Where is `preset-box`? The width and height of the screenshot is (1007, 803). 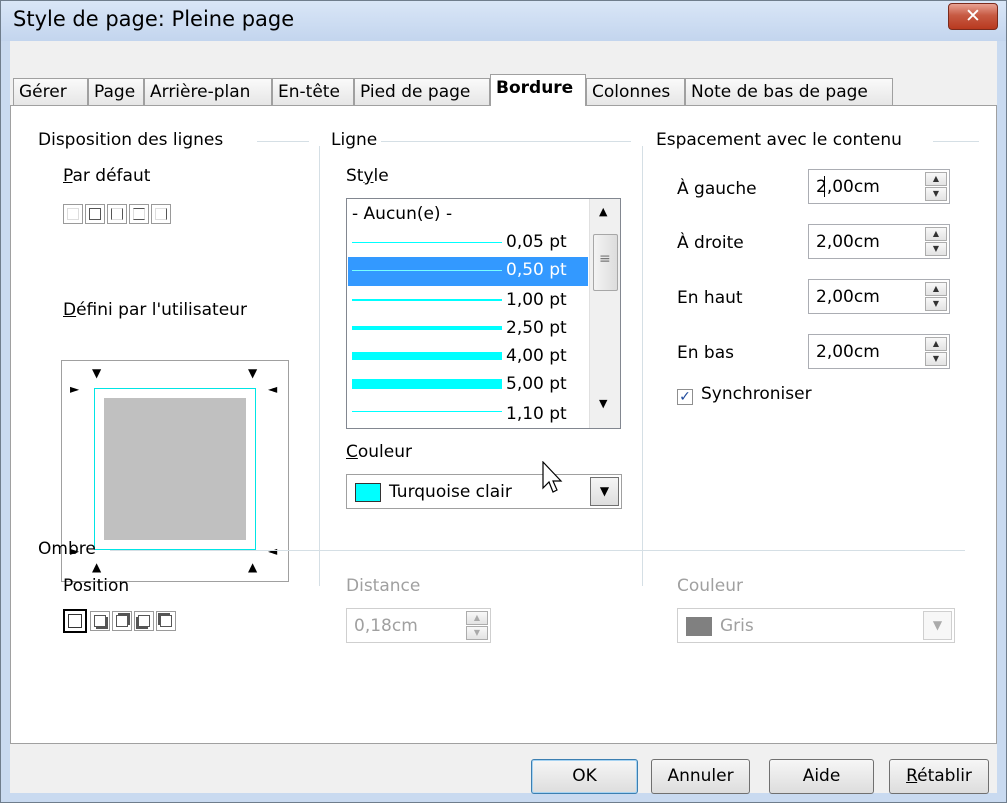 preset-box is located at coordinates (95, 214).